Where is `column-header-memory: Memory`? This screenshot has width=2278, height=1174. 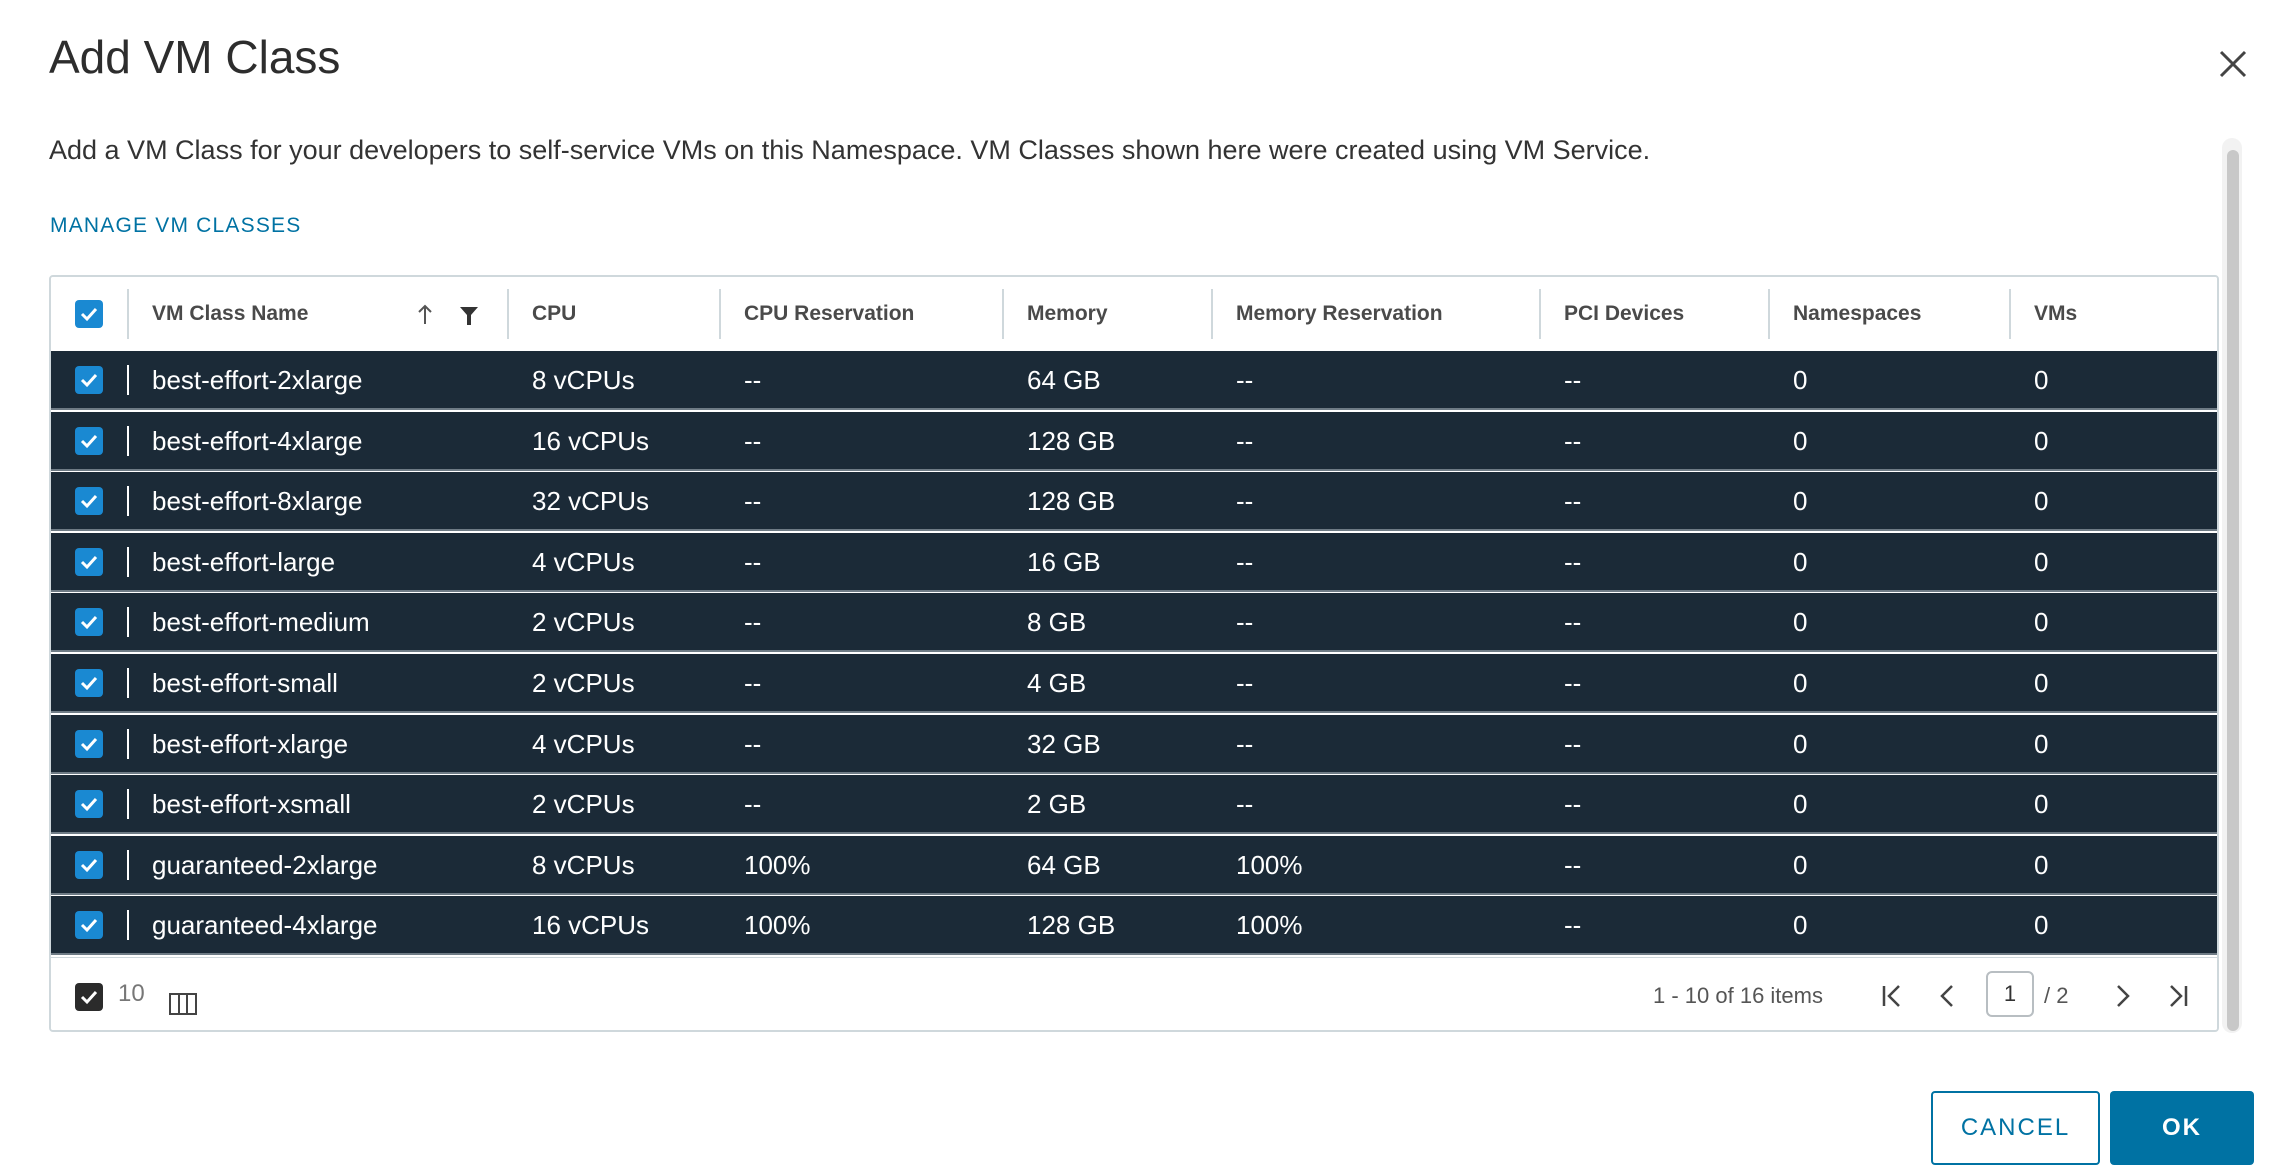 column-header-memory: Memory is located at coordinates (1067, 314).